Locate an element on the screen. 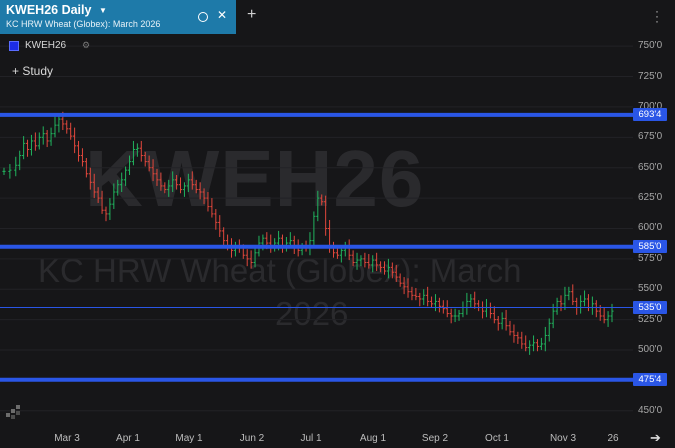 The height and width of the screenshot is (448, 675). time-tick-label: Nov 3 is located at coordinates (563, 438).